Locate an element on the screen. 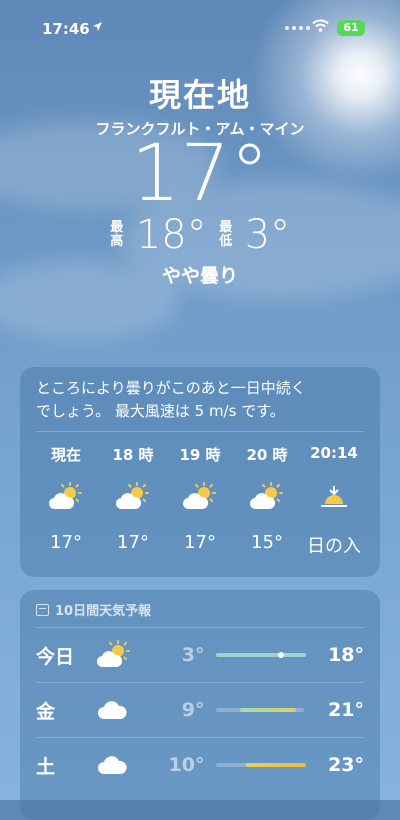 The height and width of the screenshot is (820, 400). hour-label: 現在 is located at coordinates (65, 455).